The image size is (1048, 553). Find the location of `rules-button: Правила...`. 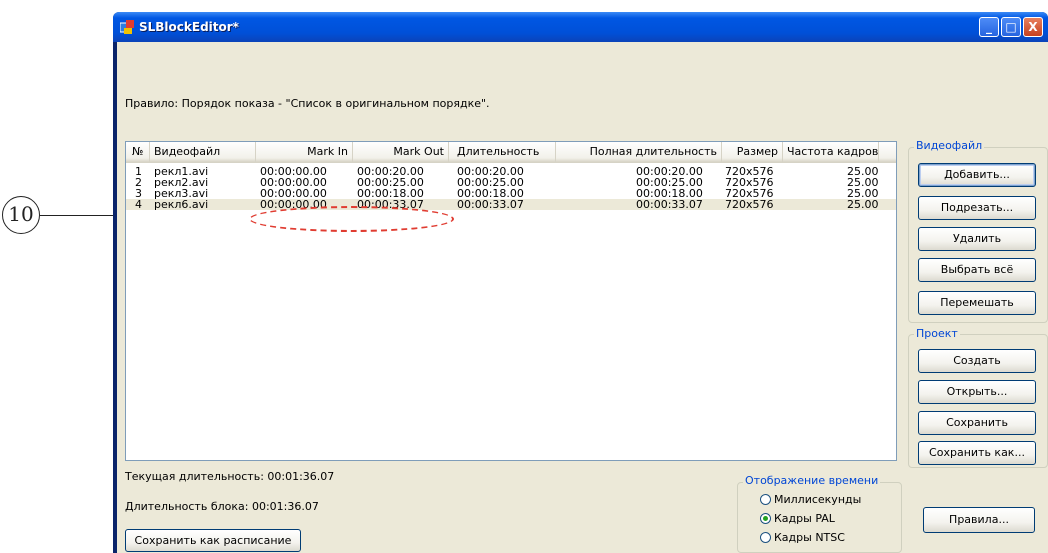

rules-button: Правила... is located at coordinates (979, 520).